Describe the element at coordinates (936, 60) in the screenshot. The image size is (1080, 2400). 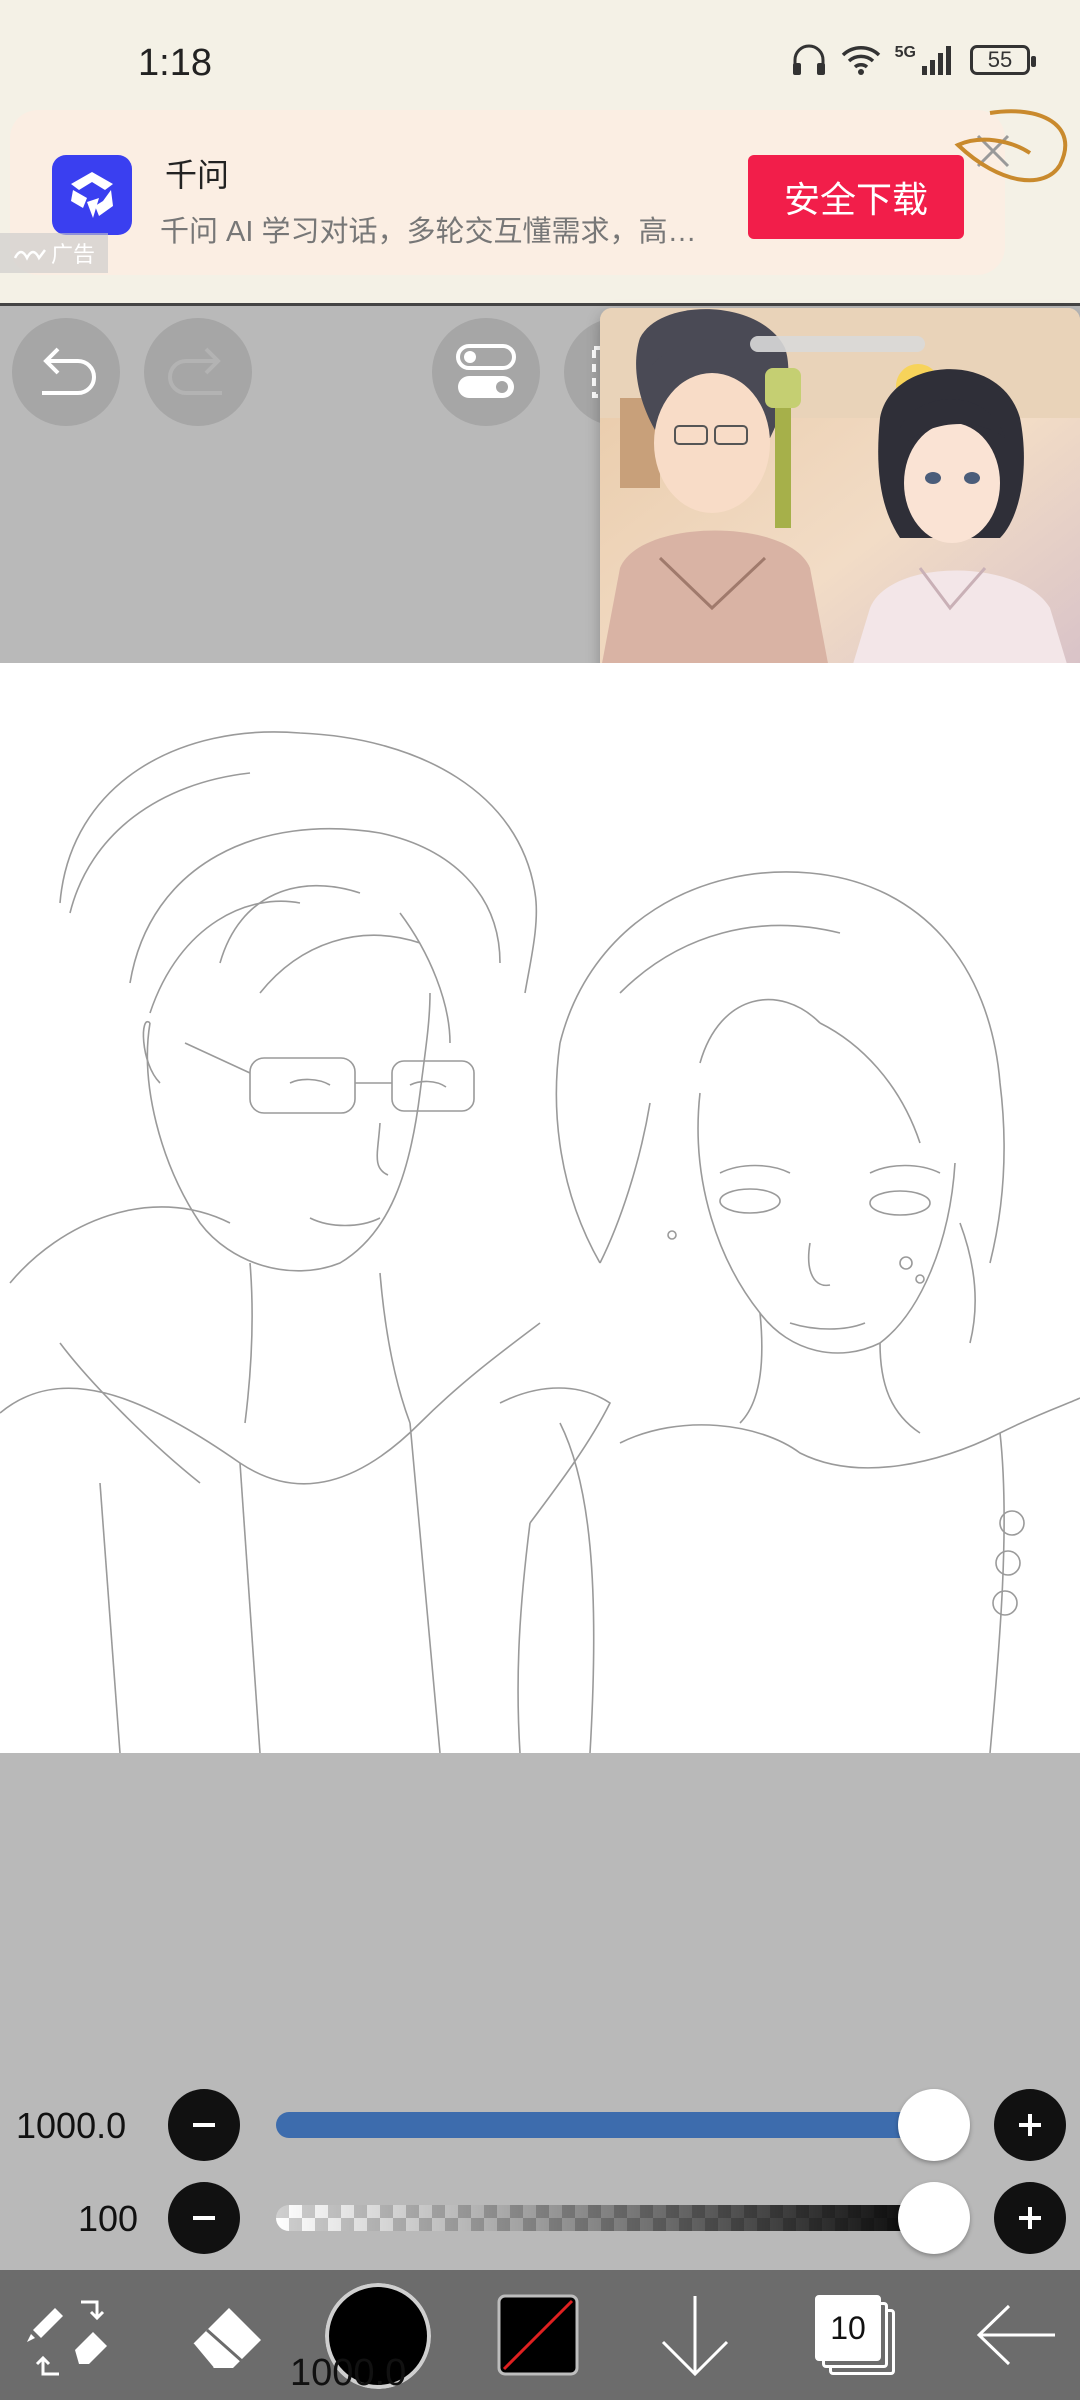
I see `signal-icon` at that location.